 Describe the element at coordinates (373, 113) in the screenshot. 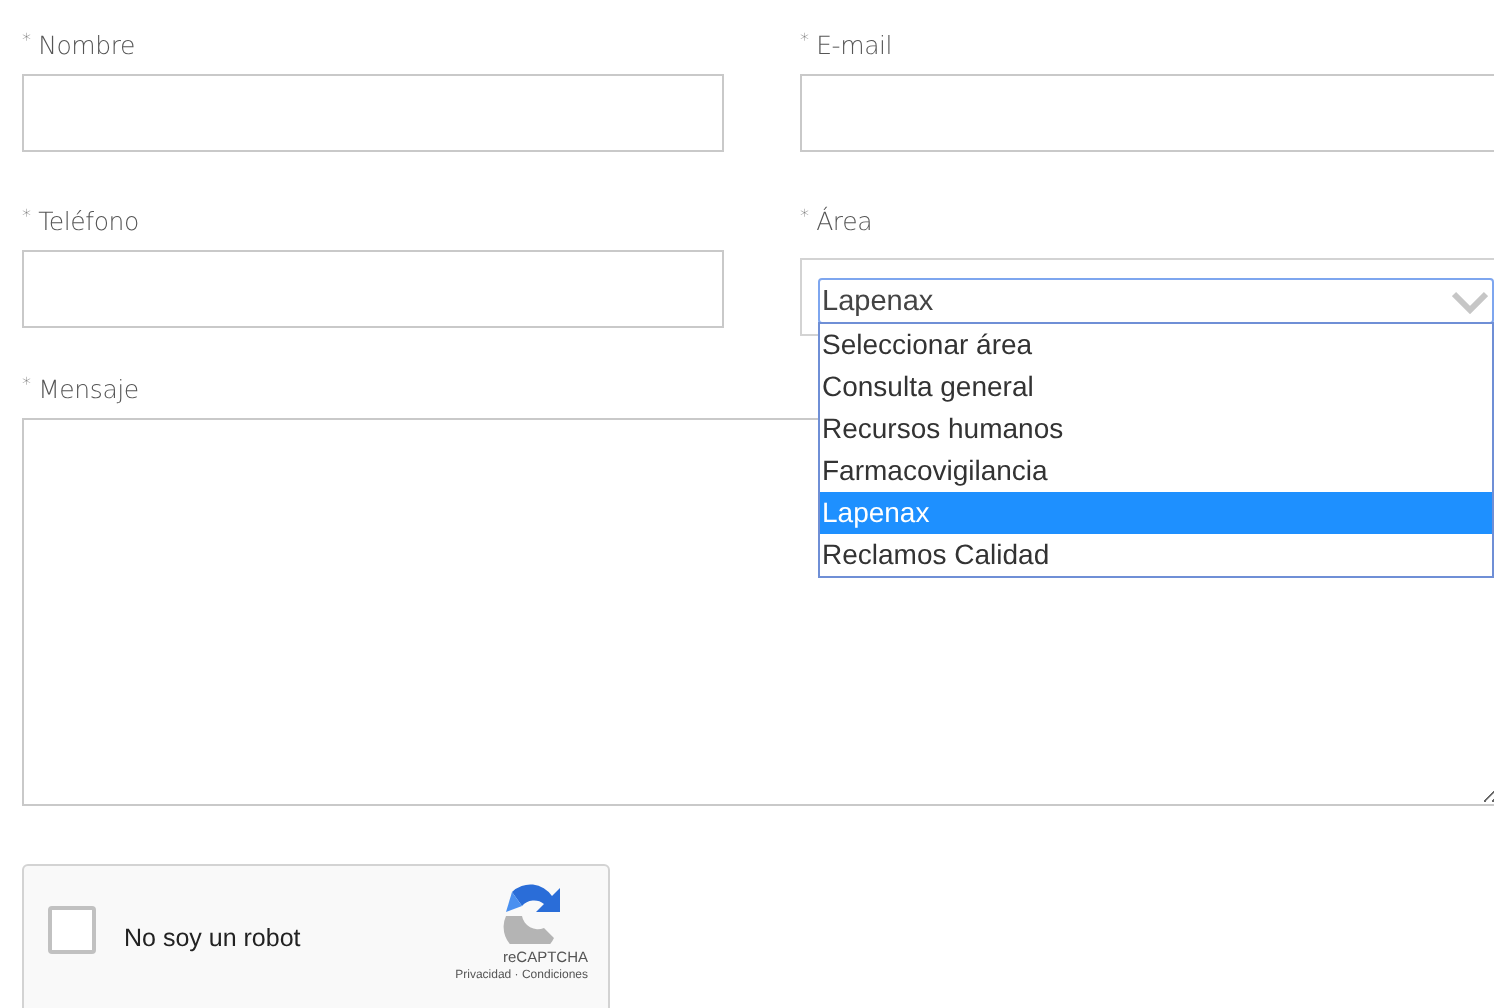

I see `name-field` at that location.